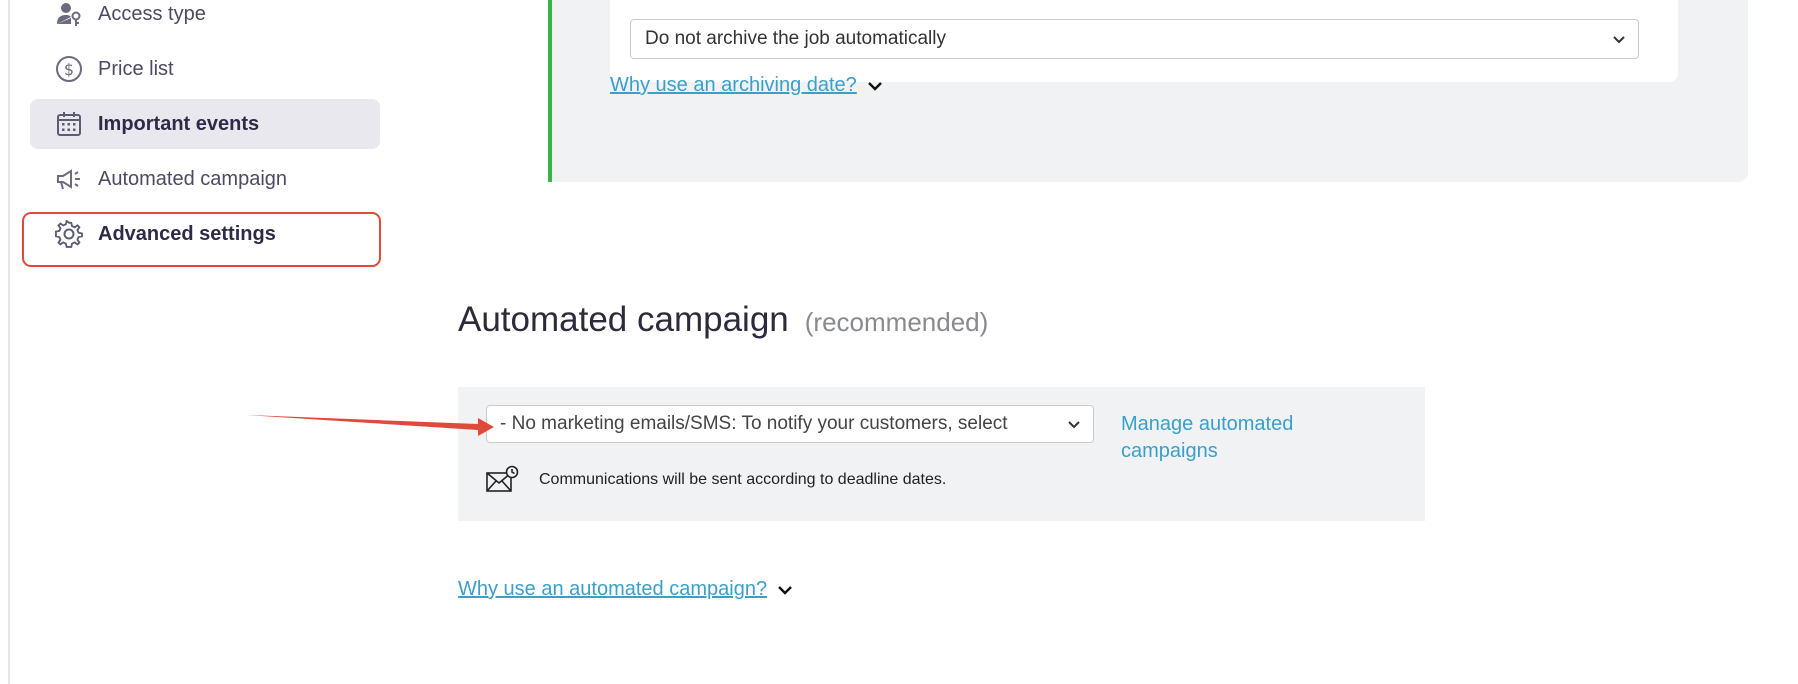 The width and height of the screenshot is (1798, 684). Describe the element at coordinates (9, 342) in the screenshot. I see `page-left-border` at that location.